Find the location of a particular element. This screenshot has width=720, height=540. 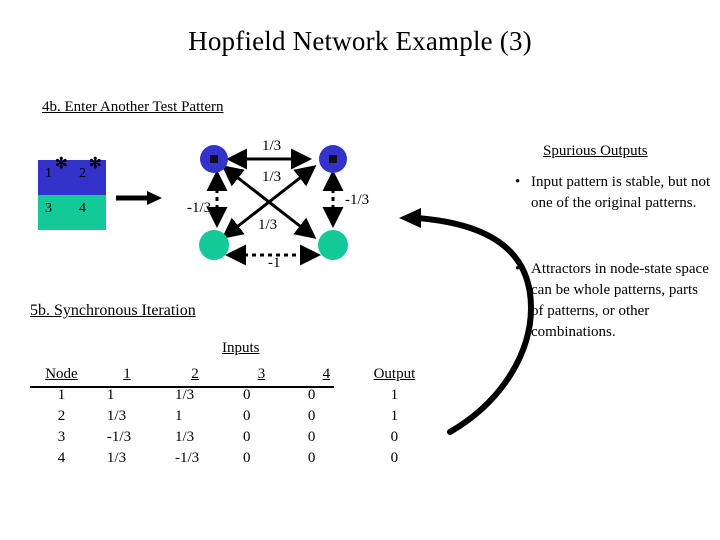

pattern-grid-row: 3 4 is located at coordinates (72, 212).